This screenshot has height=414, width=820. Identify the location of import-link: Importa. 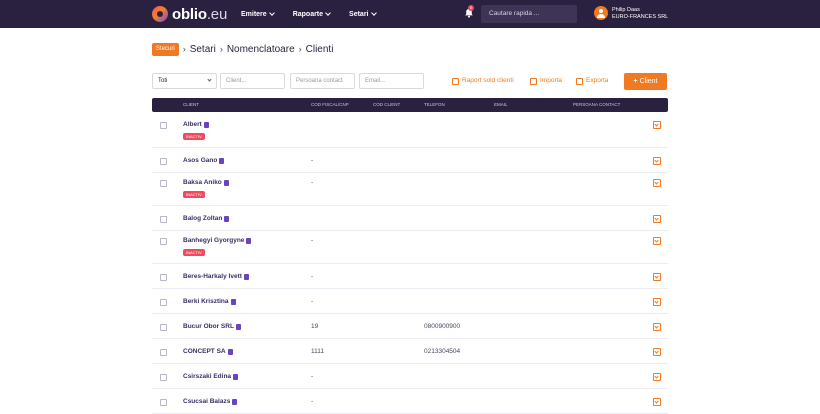
(546, 81).